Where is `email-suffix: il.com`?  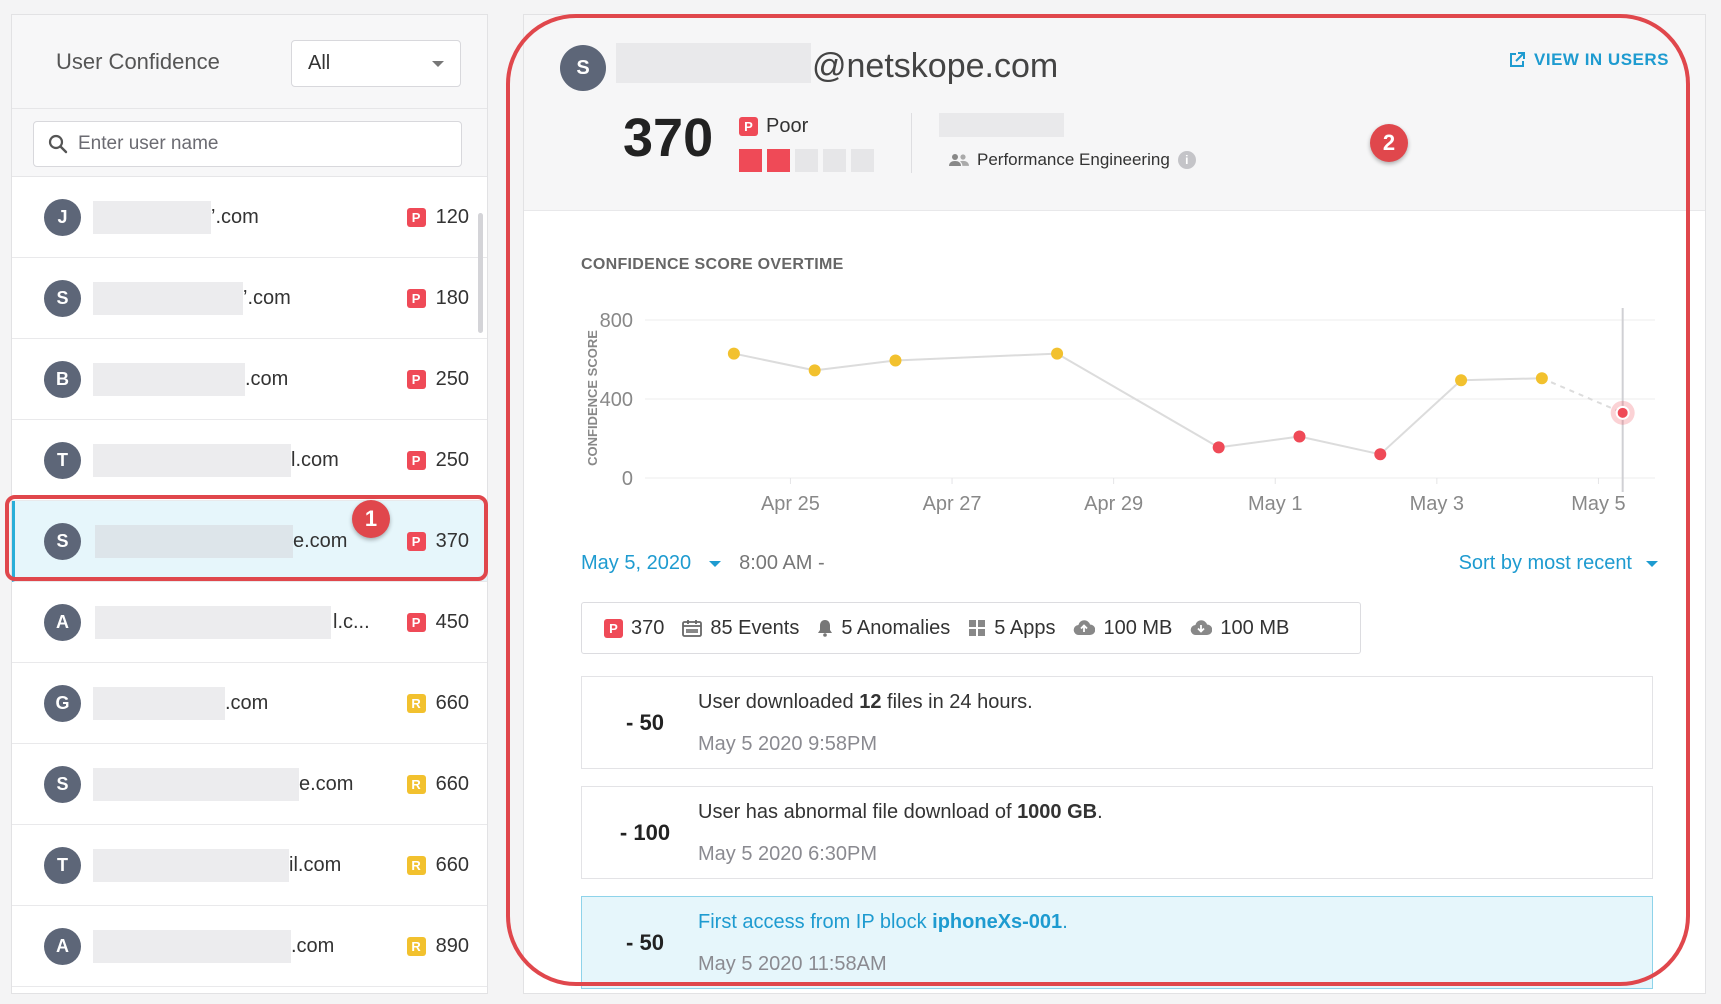
email-suffix: il.com is located at coordinates (315, 865).